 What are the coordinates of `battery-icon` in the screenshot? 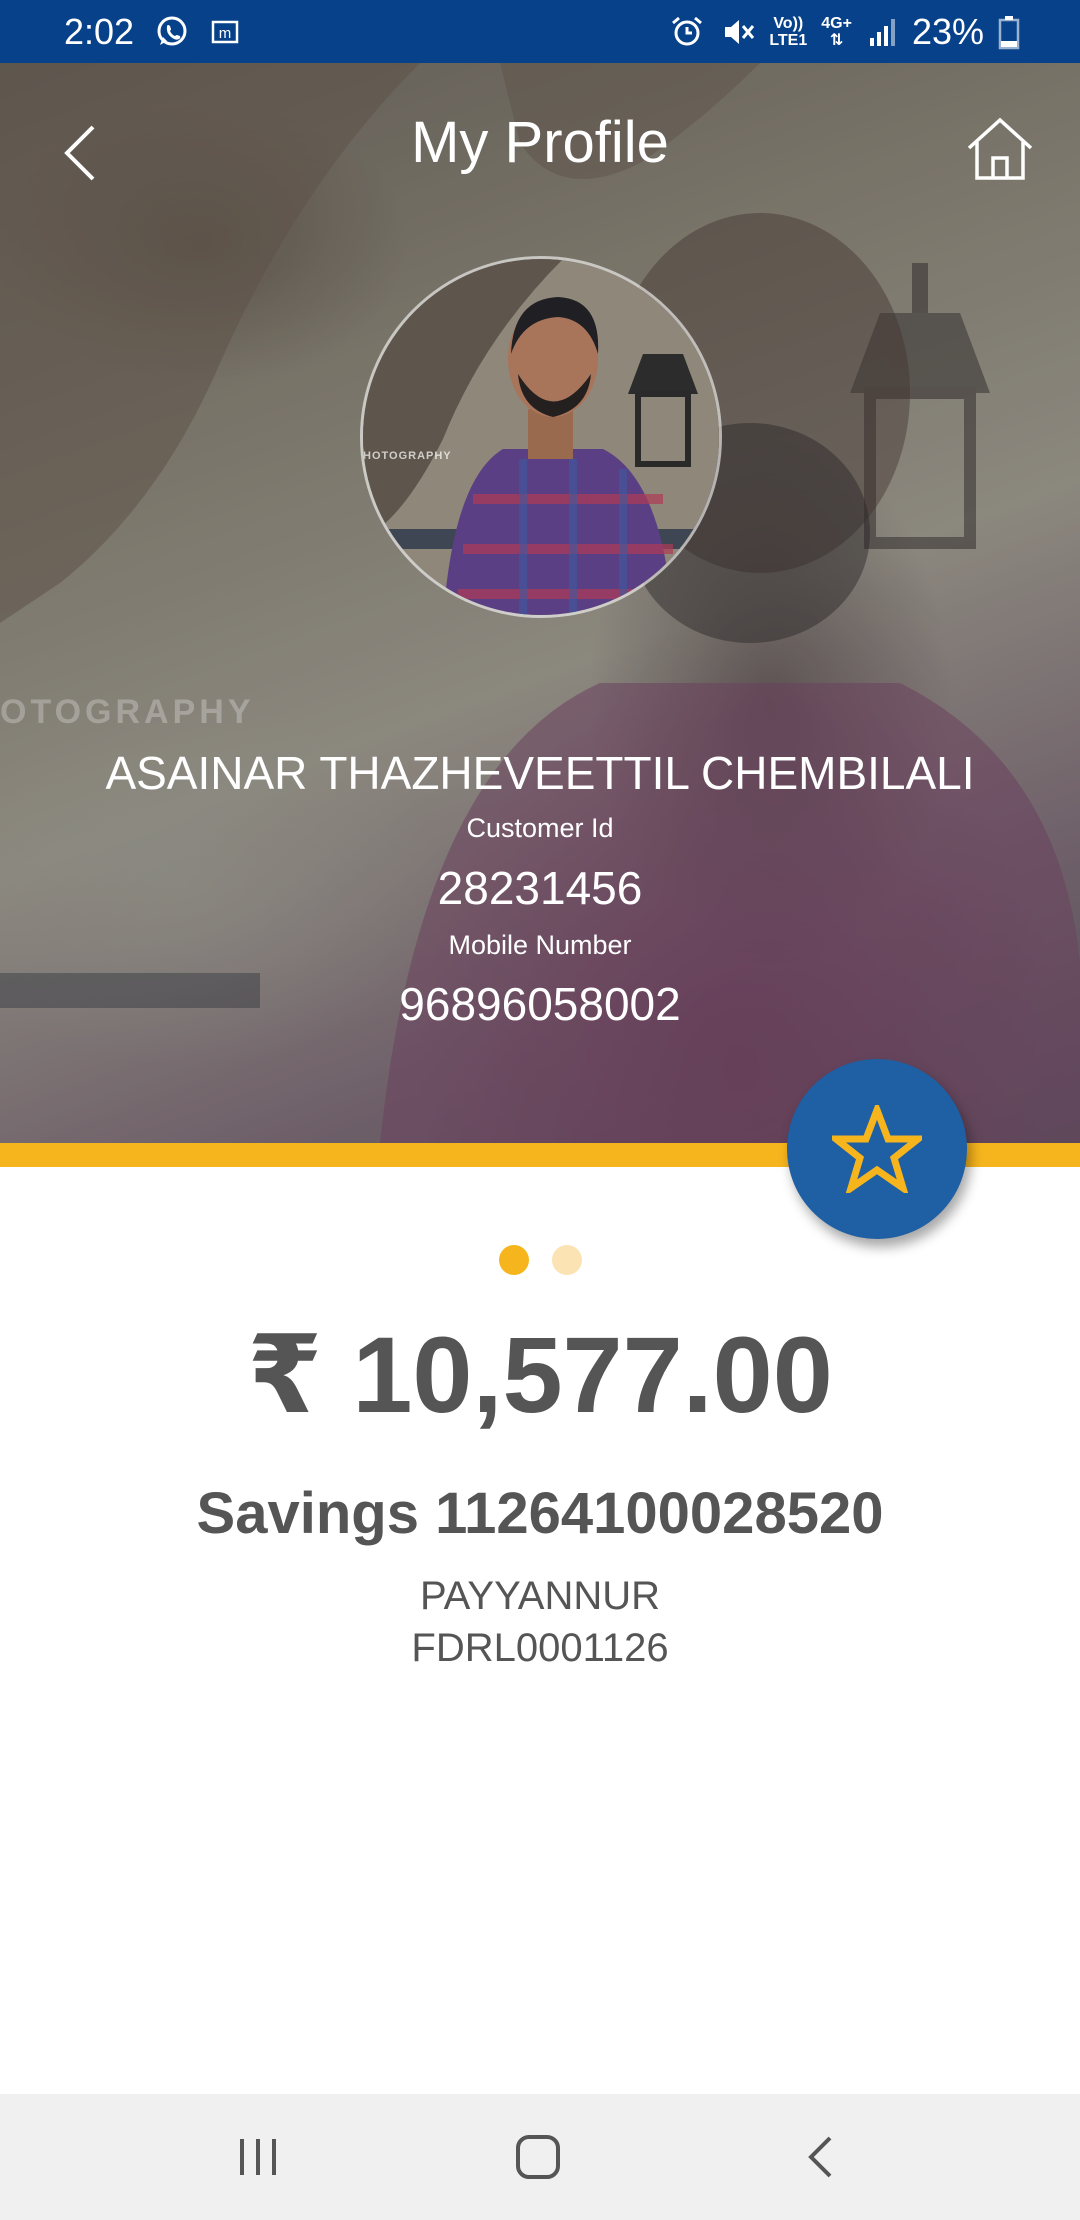 It's located at (1009, 32).